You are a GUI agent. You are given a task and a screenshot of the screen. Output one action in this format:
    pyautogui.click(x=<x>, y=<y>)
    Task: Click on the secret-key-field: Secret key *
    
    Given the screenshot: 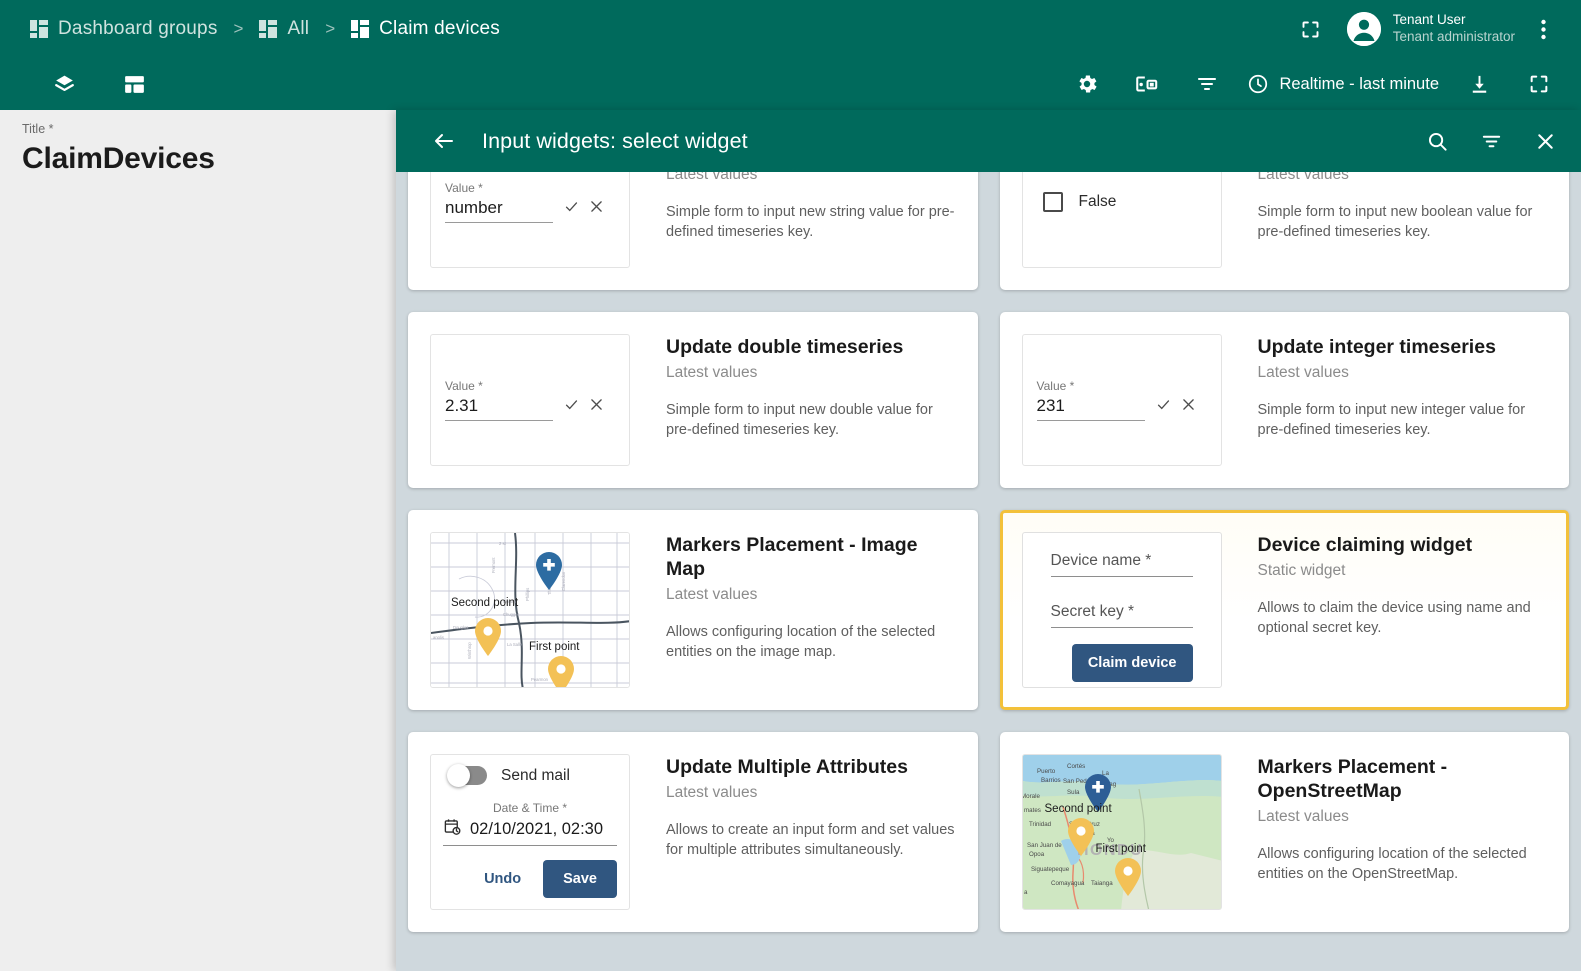 What is the action you would take?
    pyautogui.click(x=1121, y=610)
    